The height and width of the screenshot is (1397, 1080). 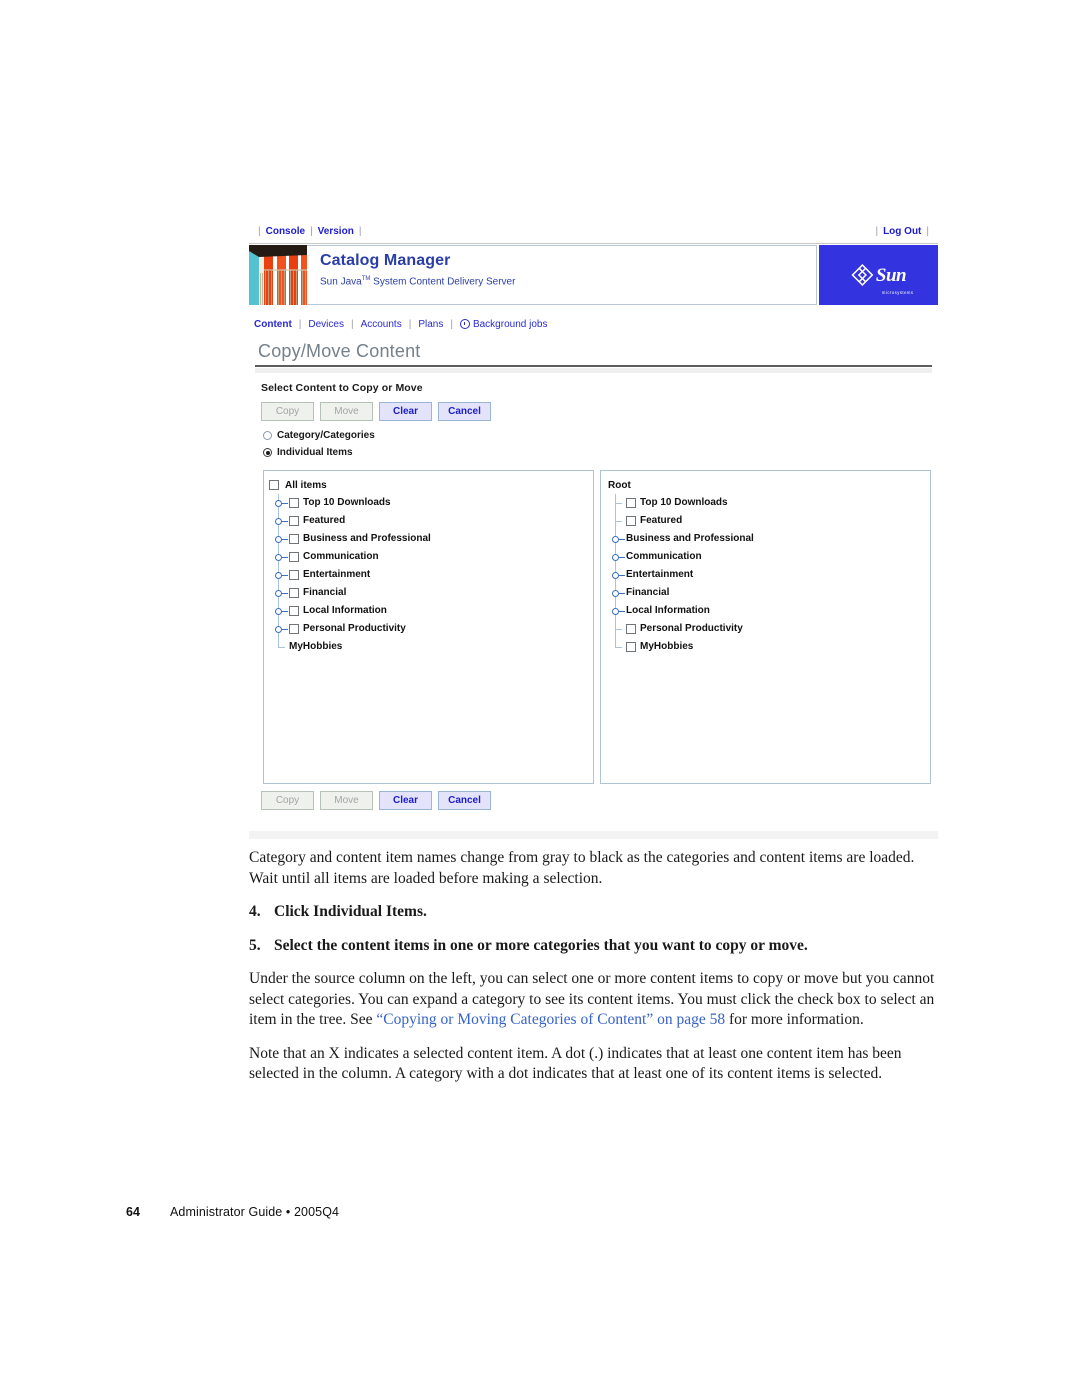 What do you see at coordinates (430, 324) in the screenshot?
I see `nav-item-plans: Plans` at bounding box center [430, 324].